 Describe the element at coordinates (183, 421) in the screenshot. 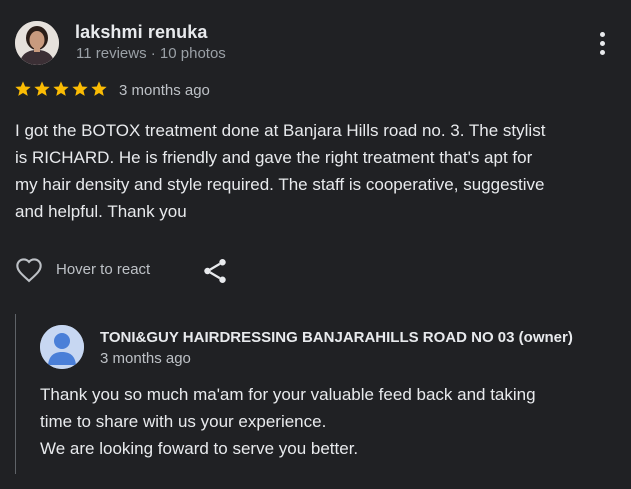

I see `owner-reply-line: time to share with us your experience.` at that location.